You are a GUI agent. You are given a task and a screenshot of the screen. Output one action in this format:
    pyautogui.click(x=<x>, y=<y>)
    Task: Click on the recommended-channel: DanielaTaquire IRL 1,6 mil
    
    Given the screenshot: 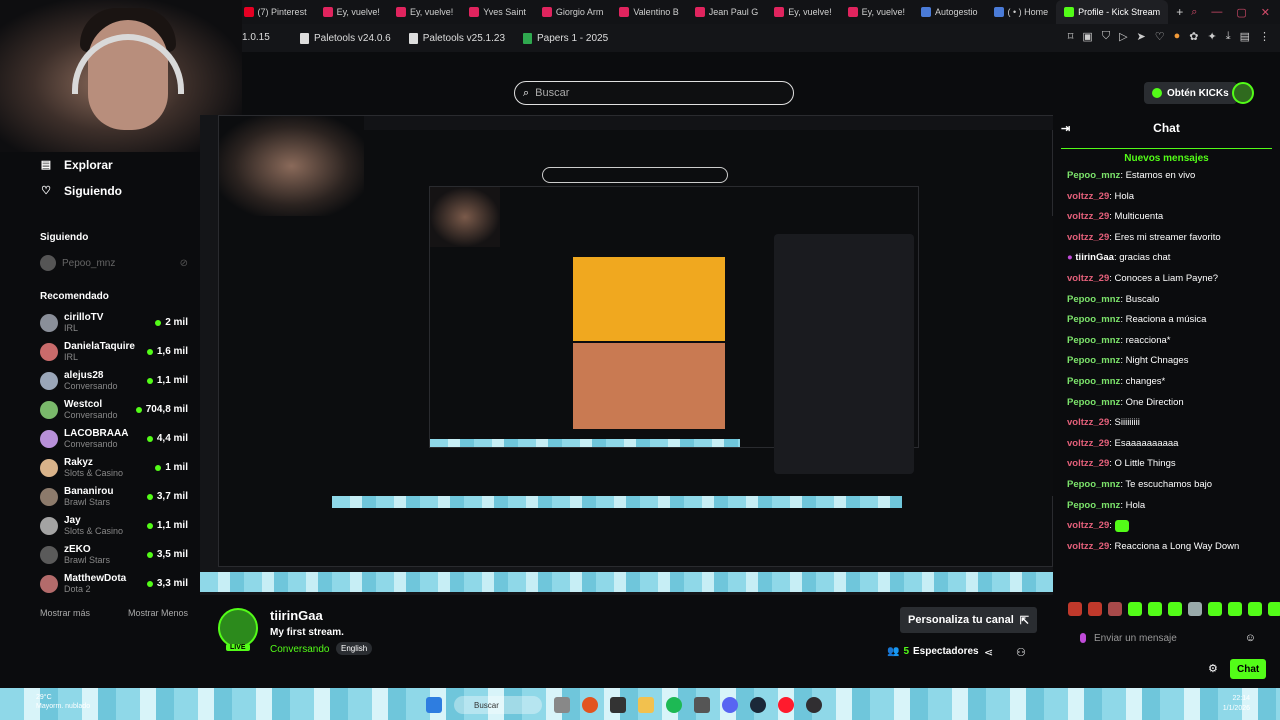 What is the action you would take?
    pyautogui.click(x=114, y=351)
    